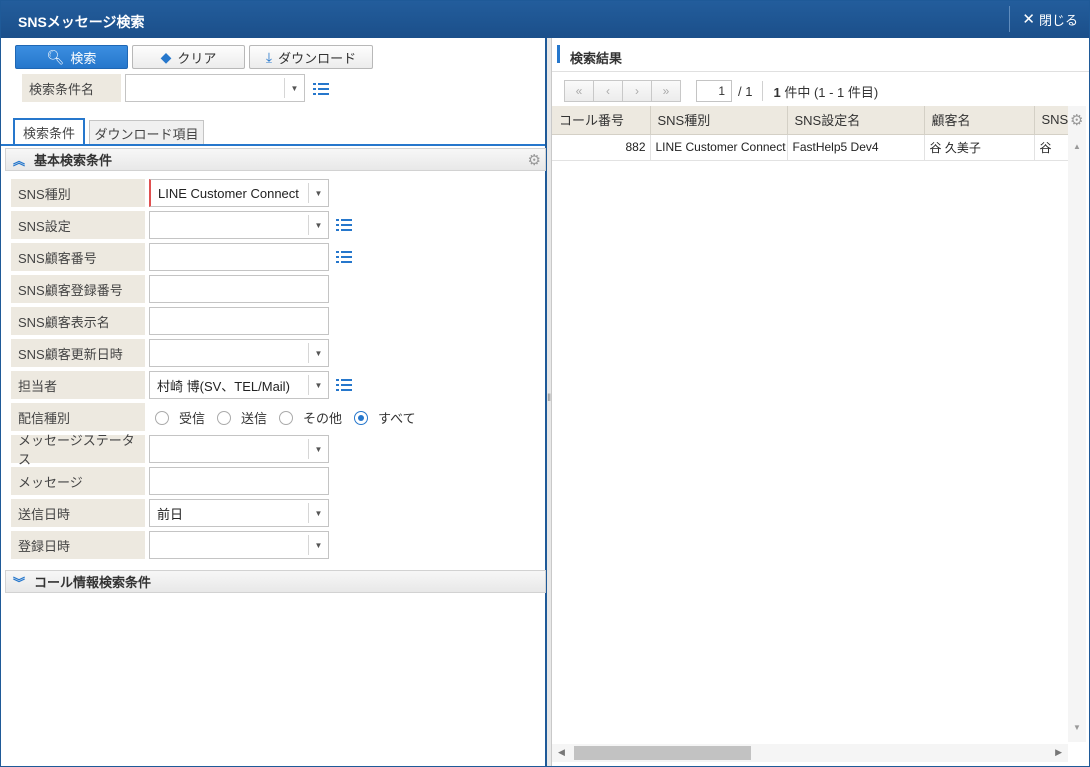 The height and width of the screenshot is (767, 1090). Describe the element at coordinates (979, 120) in the screenshot. I see `column-header-customer-name: 顧客名` at that location.